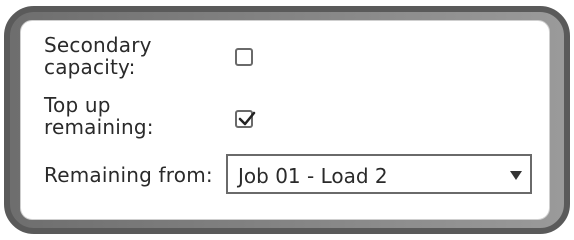 The width and height of the screenshot is (574, 240). I want to click on remaining-from-selected-value: Job 01 - Load 2, so click(313, 176).